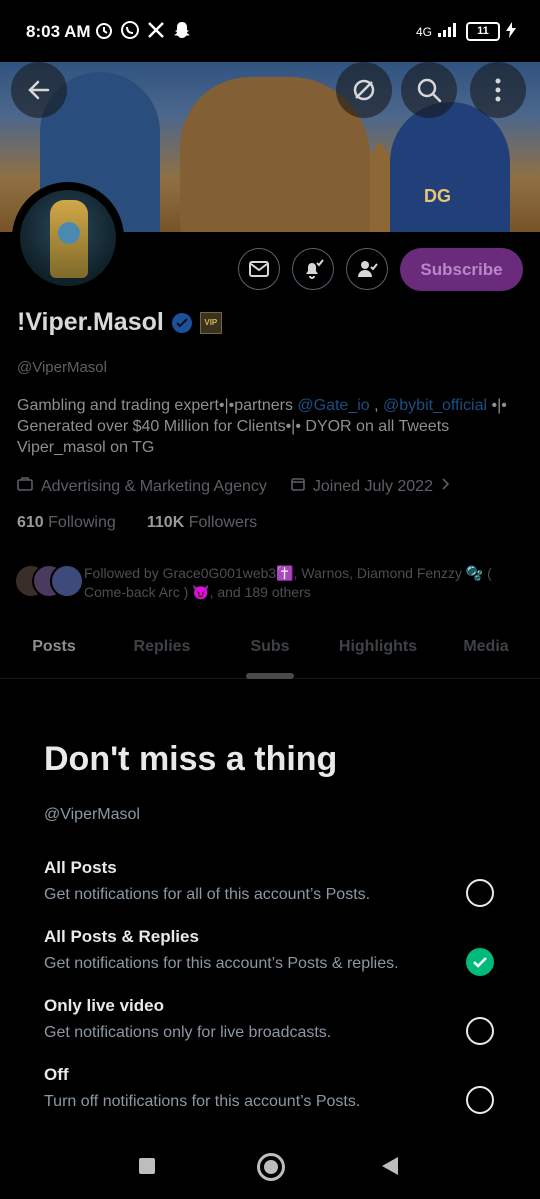 This screenshot has height=1199, width=540. I want to click on home-button, so click(271, 1167).